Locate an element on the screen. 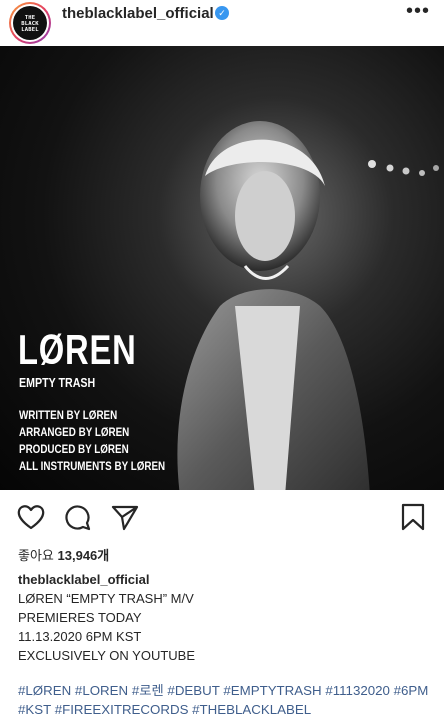 This screenshot has width=444, height=722. hashtag-link: #LØREN is located at coordinates (44, 690).